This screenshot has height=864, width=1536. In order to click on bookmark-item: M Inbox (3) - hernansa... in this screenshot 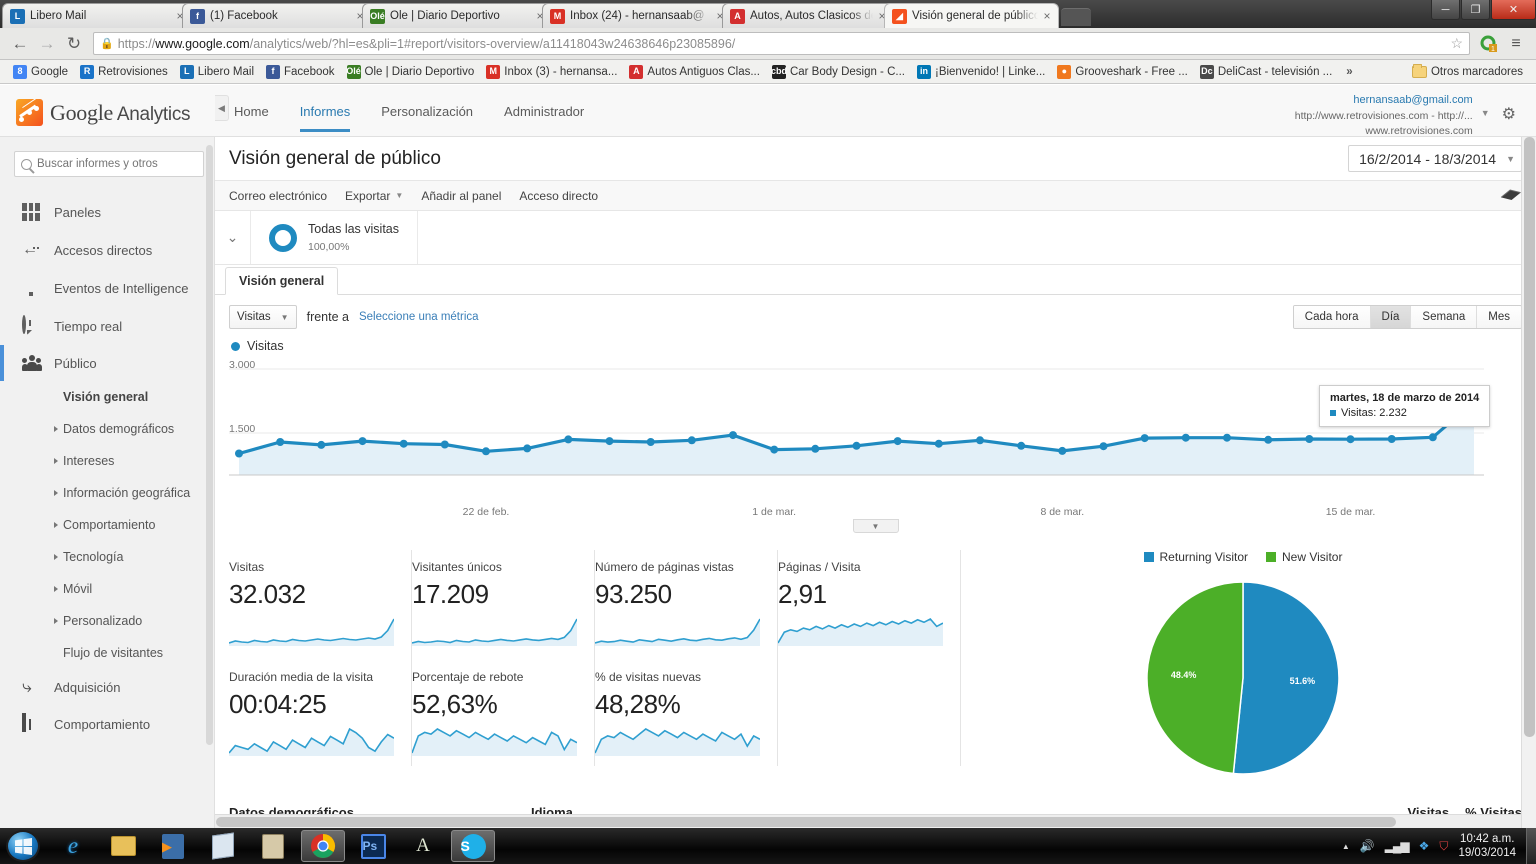, I will do `click(551, 72)`.